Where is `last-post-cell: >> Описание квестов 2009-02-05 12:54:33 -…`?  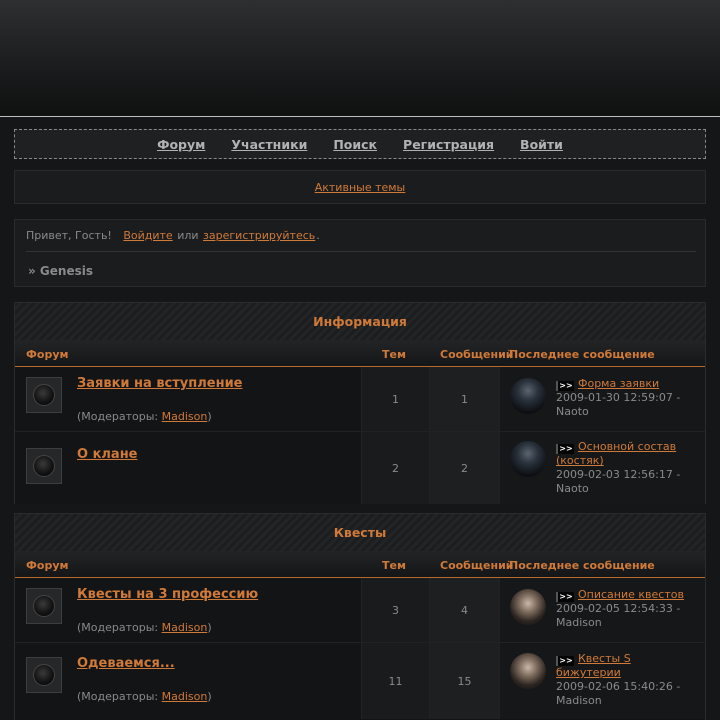 last-post-cell: >> Описание квестов 2009-02-05 12:54:33 -… is located at coordinates (602, 610).